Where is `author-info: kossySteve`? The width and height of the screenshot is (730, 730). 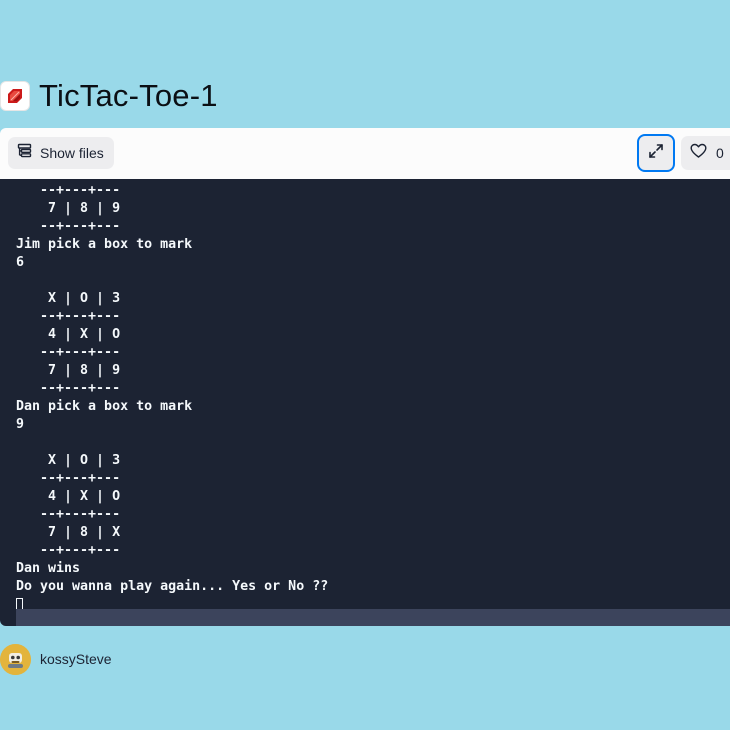 author-info: kossySteve is located at coordinates (56, 659).